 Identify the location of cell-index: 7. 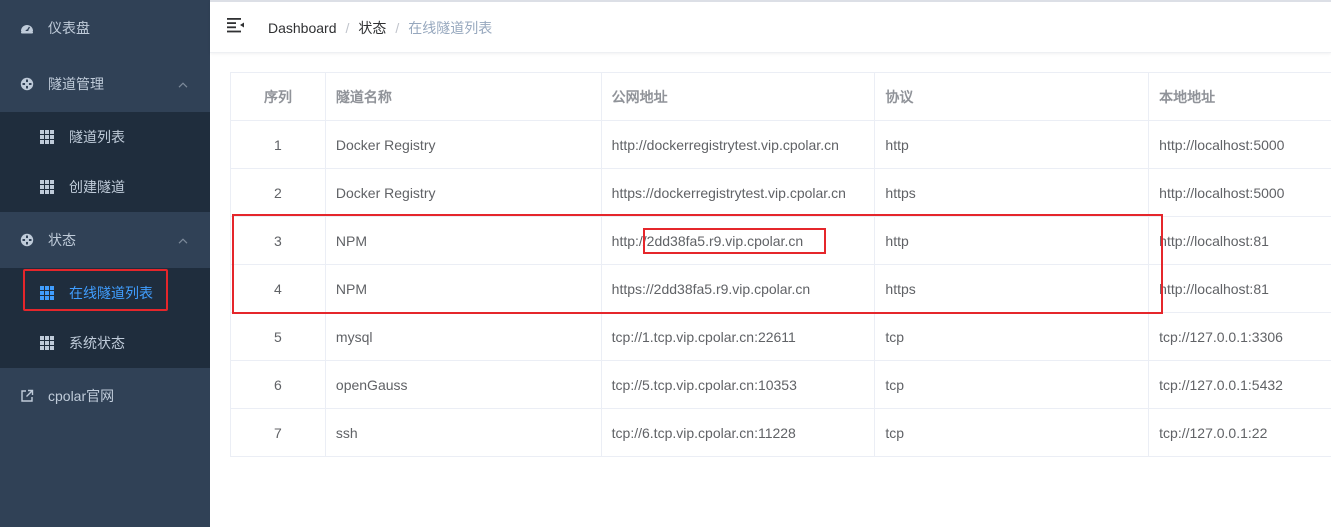
(278, 432).